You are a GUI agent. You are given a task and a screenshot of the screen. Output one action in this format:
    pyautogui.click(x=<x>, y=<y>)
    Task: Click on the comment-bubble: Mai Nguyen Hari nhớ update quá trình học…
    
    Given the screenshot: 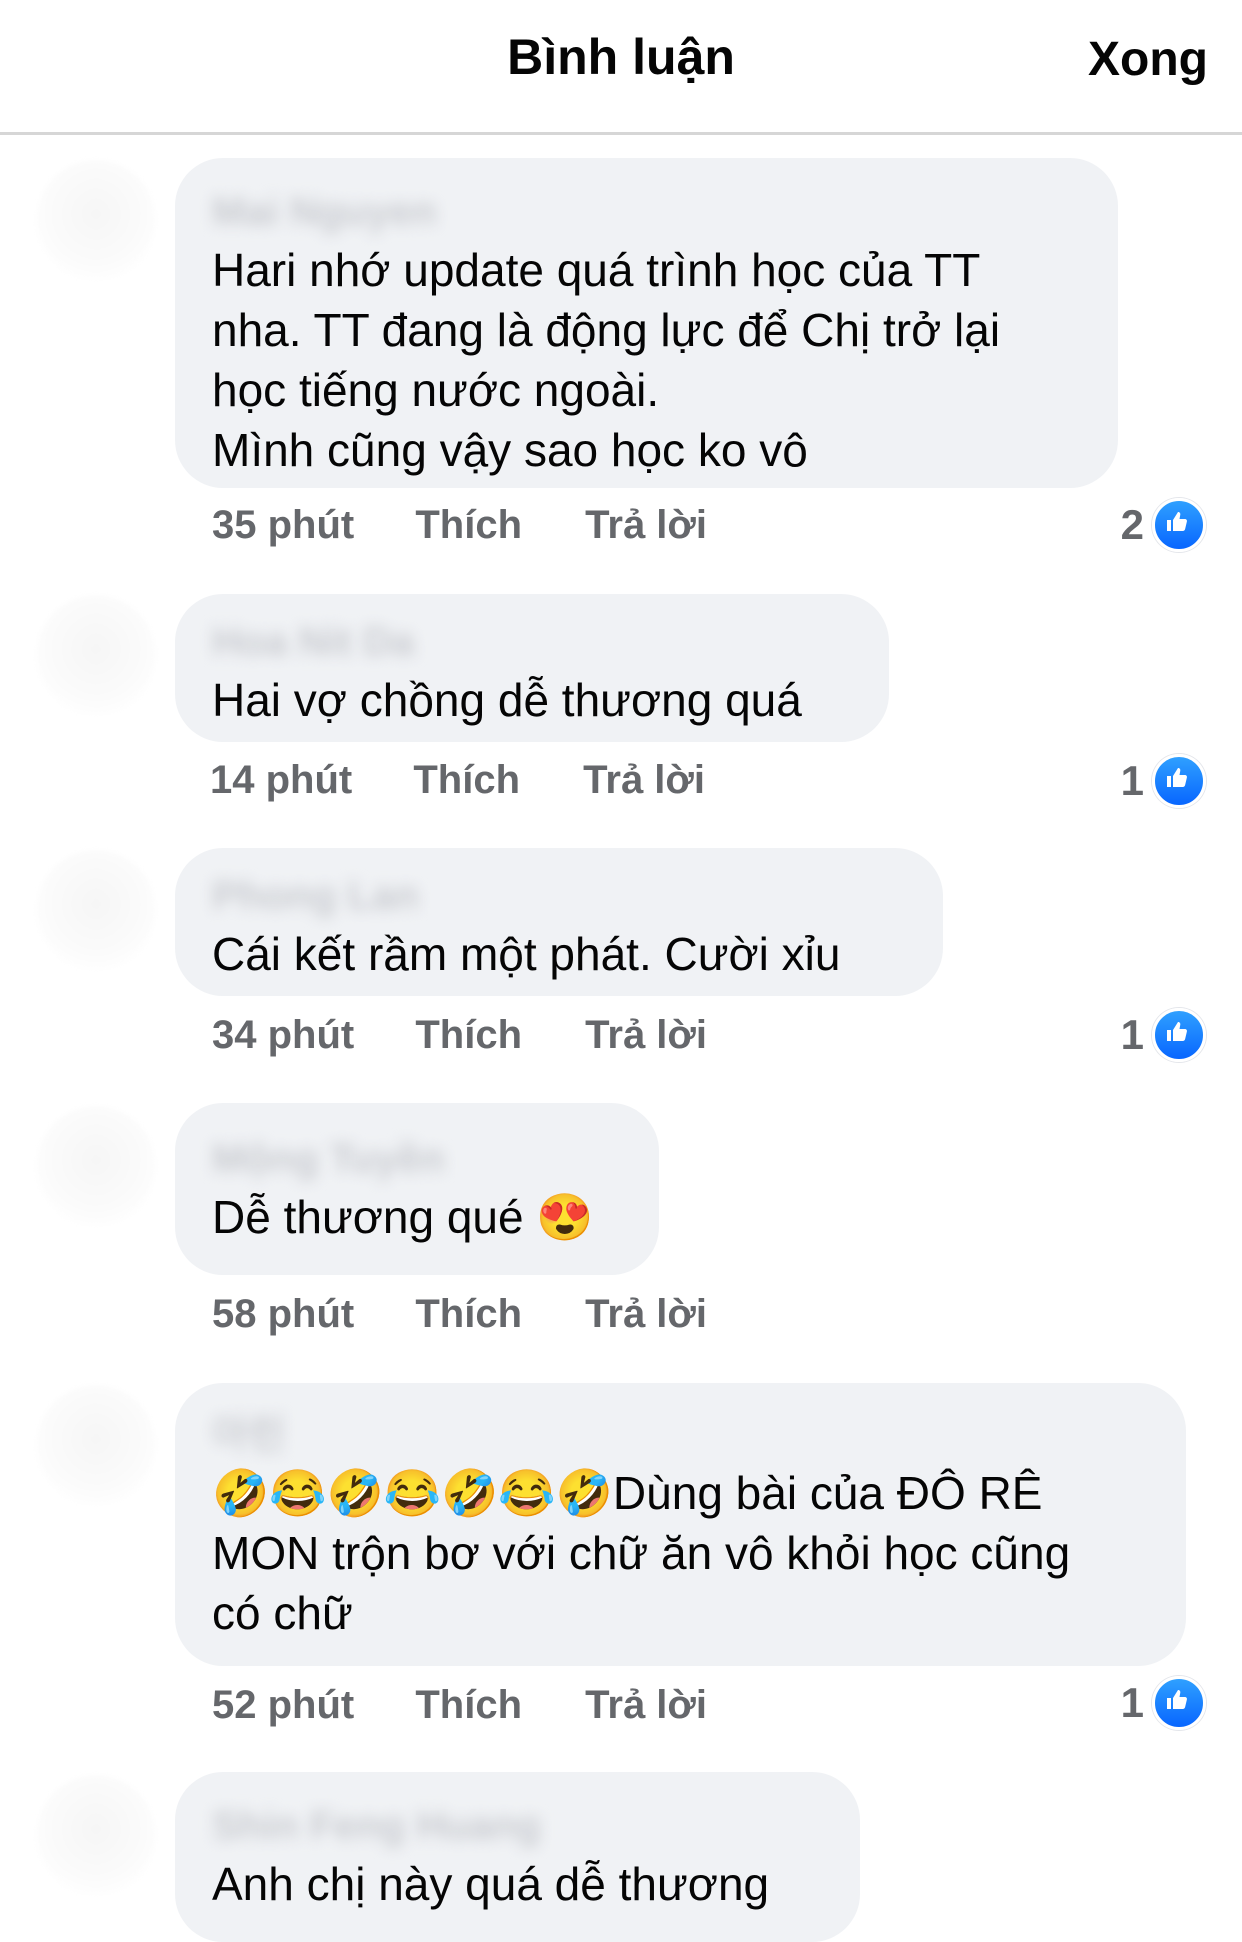 What is the action you would take?
    pyautogui.click(x=646, y=323)
    